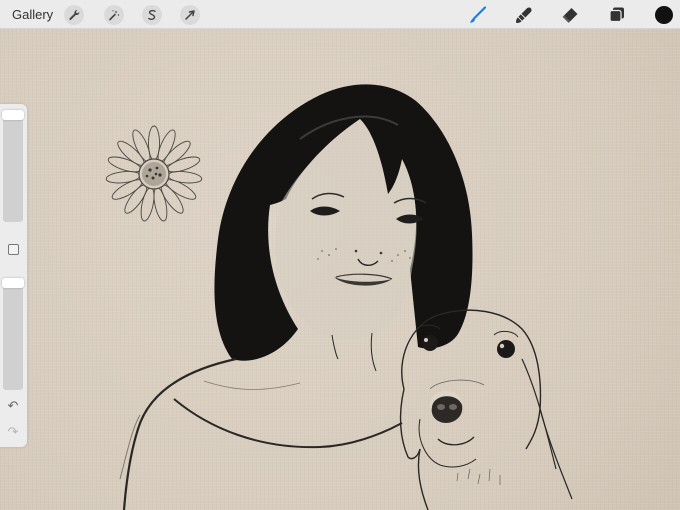 This screenshot has width=680, height=510. I want to click on eraser-button, so click(570, 15).